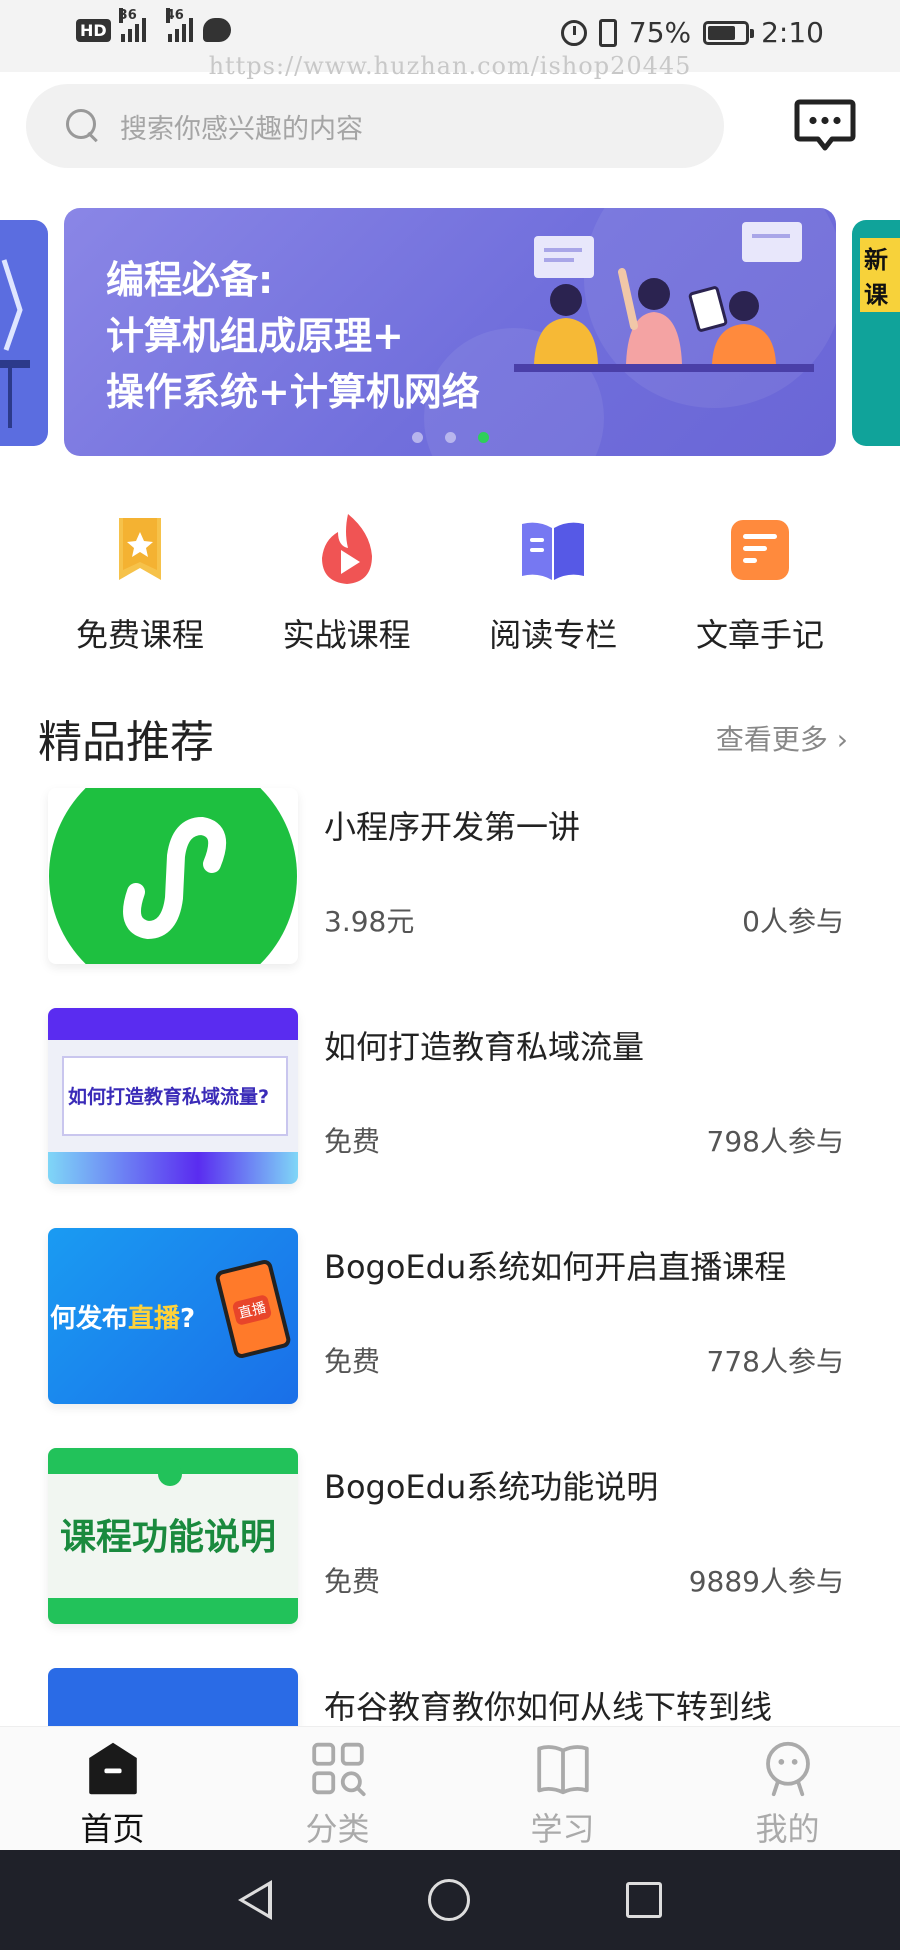  Describe the element at coordinates (140, 549) in the screenshot. I see `bookmark-star-icon` at that location.